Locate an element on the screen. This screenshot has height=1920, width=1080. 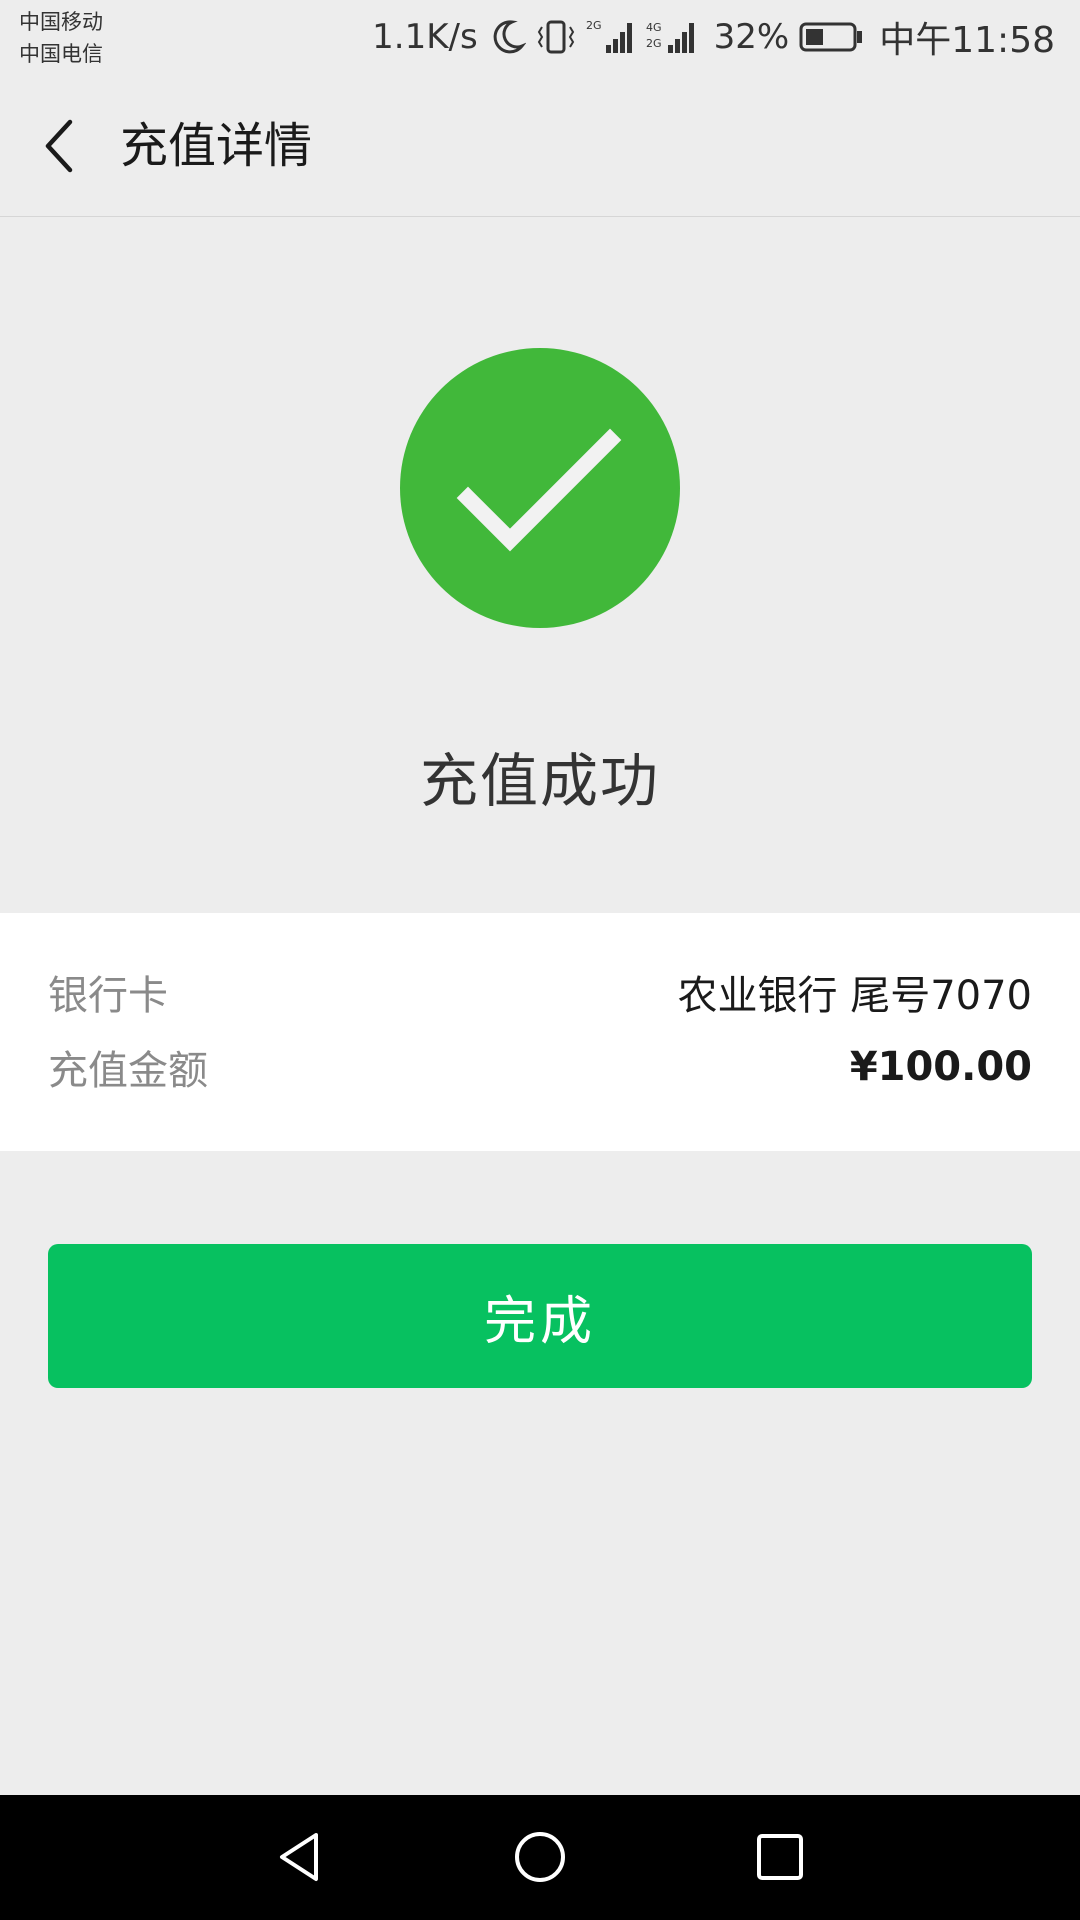
status-bar: 中国移动 中国电信 1.1K/s 2G 4G 2G 32% 中午11:58 is located at coordinates (540, 38).